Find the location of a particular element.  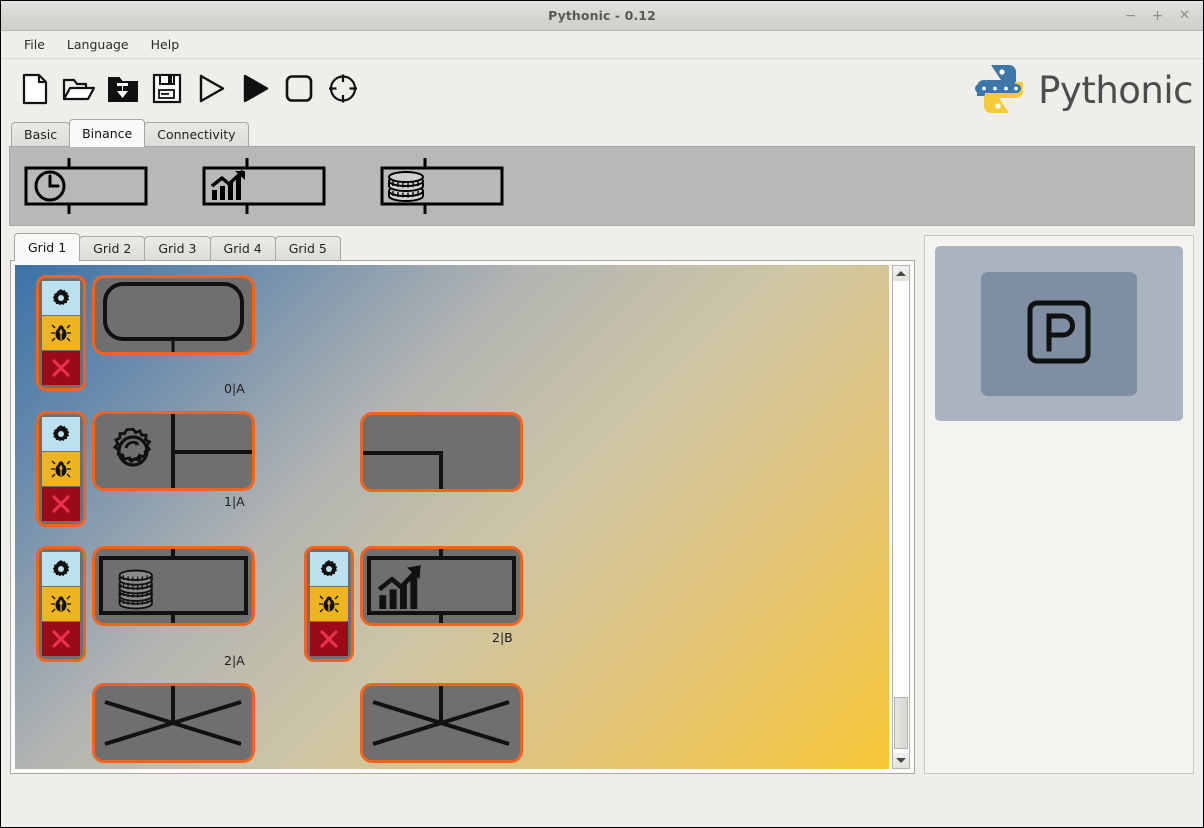

chevron-down-icon is located at coordinates (901, 760).